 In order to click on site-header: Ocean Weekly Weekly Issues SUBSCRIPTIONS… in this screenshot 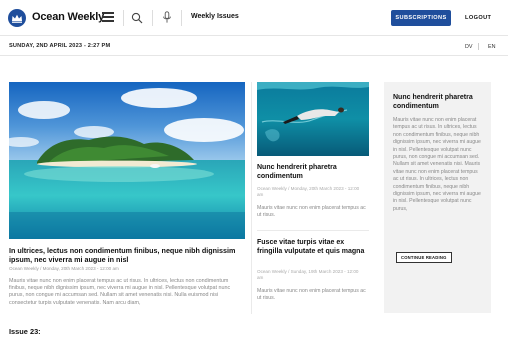, I will do `click(254, 18)`.